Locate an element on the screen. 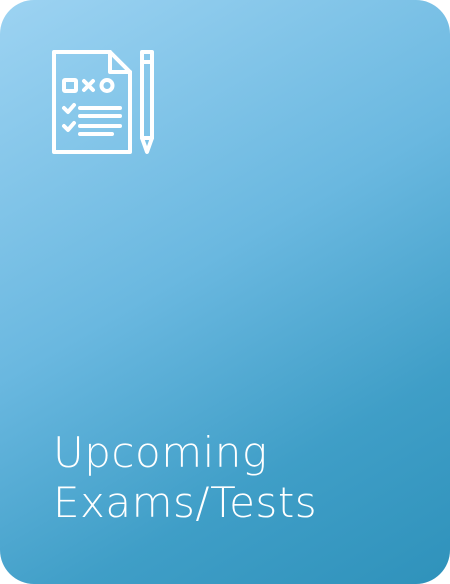  card-title-line-2: Exams/Tests is located at coordinates (185, 502).